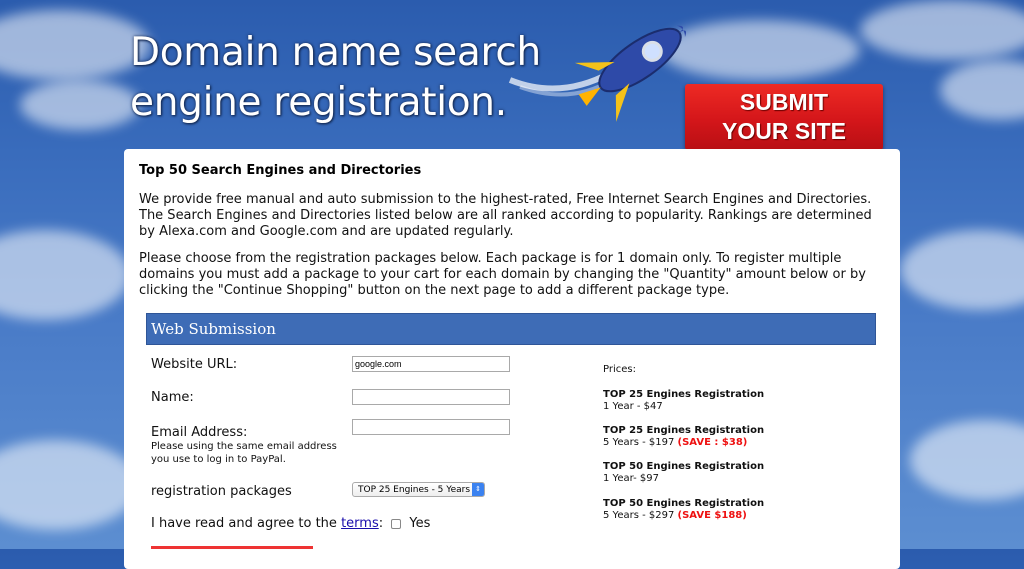 This screenshot has height=569, width=1024. Describe the element at coordinates (639, 515) in the screenshot. I see `price-detail: 5 Years - $297` at that location.